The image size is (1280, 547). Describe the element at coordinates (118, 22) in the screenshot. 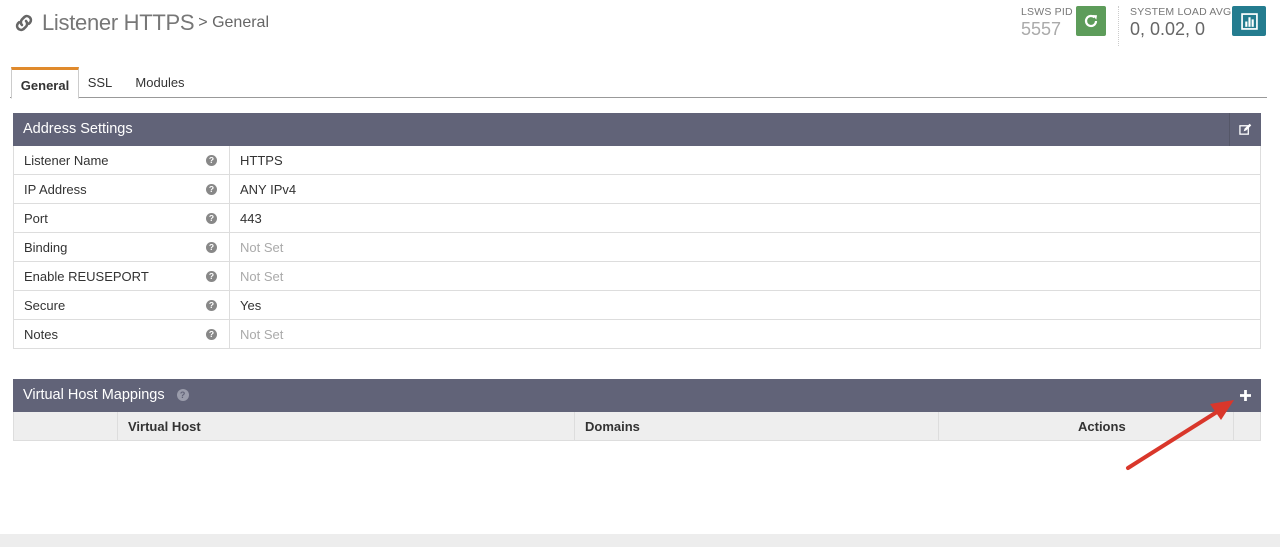

I see `page-title-text: Listener HTTPS` at that location.